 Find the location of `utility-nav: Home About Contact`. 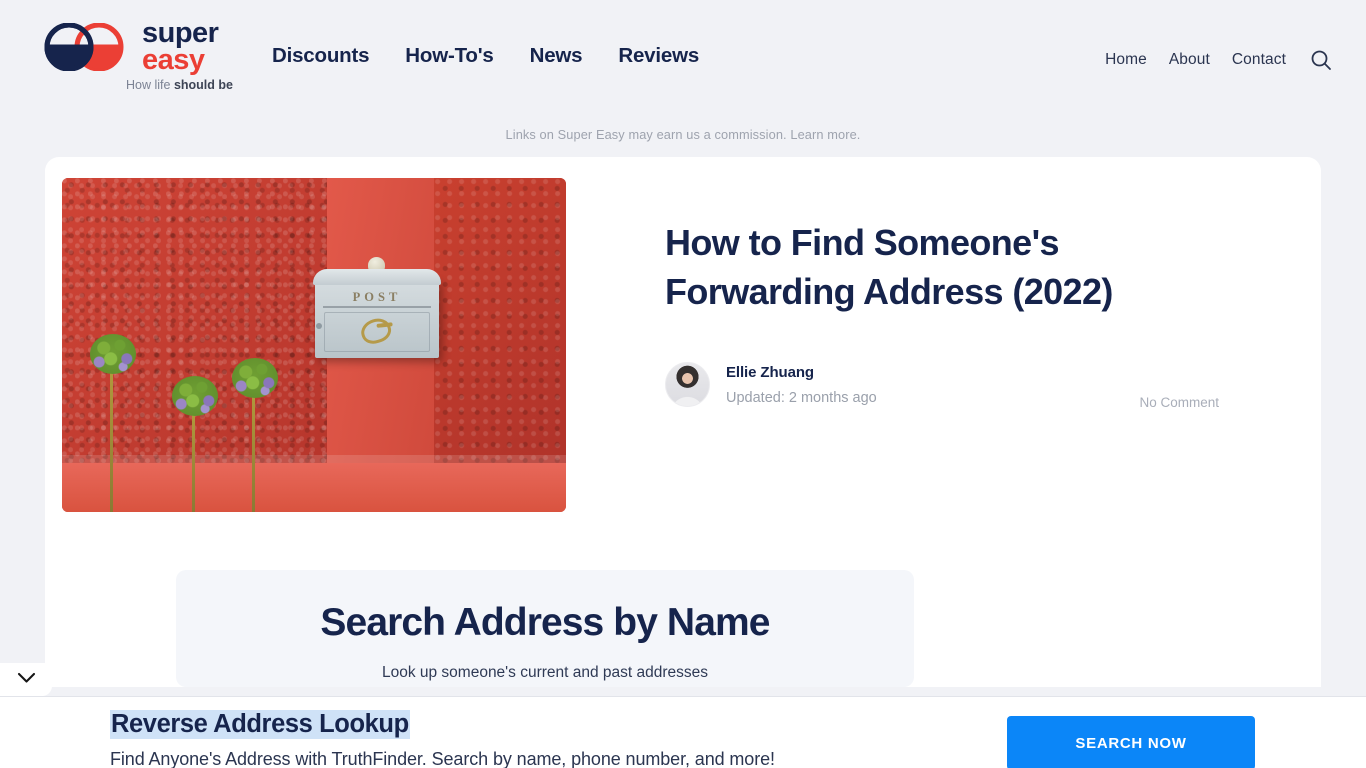

utility-nav: Home About Contact is located at coordinates (1219, 60).